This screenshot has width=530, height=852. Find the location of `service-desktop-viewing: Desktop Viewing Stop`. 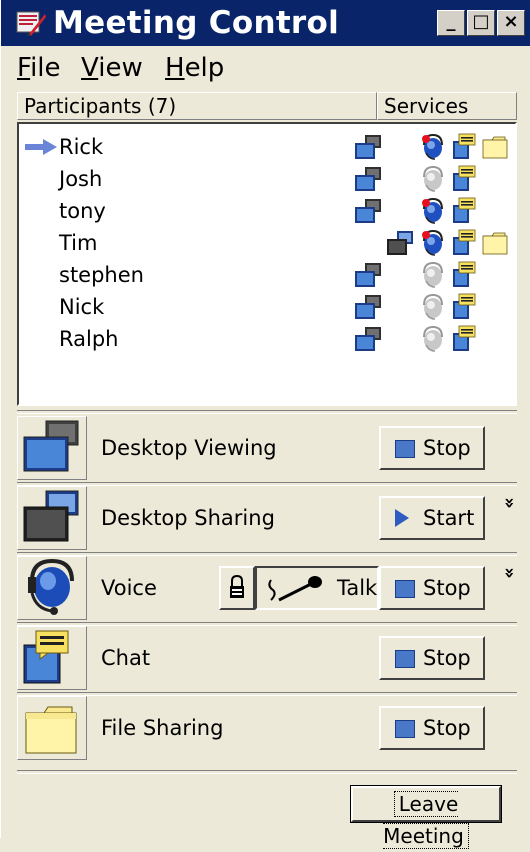

service-desktop-viewing: Desktop Viewing Stop is located at coordinates (267, 449).